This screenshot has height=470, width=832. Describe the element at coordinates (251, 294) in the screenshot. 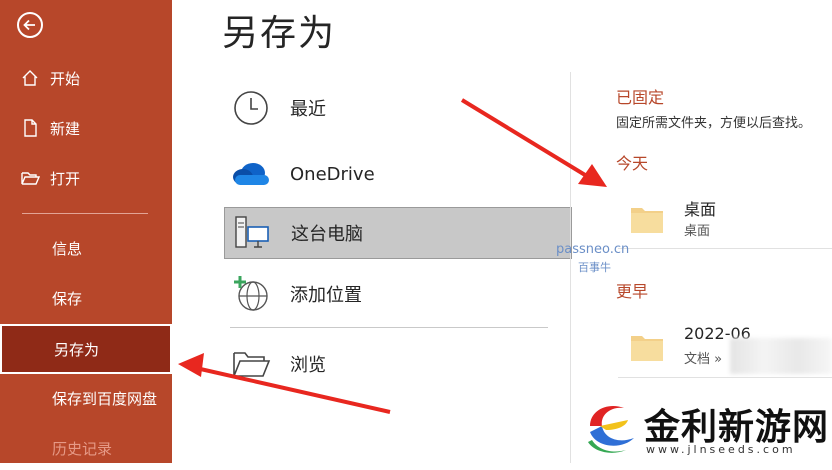

I see `add-globe-icon` at that location.